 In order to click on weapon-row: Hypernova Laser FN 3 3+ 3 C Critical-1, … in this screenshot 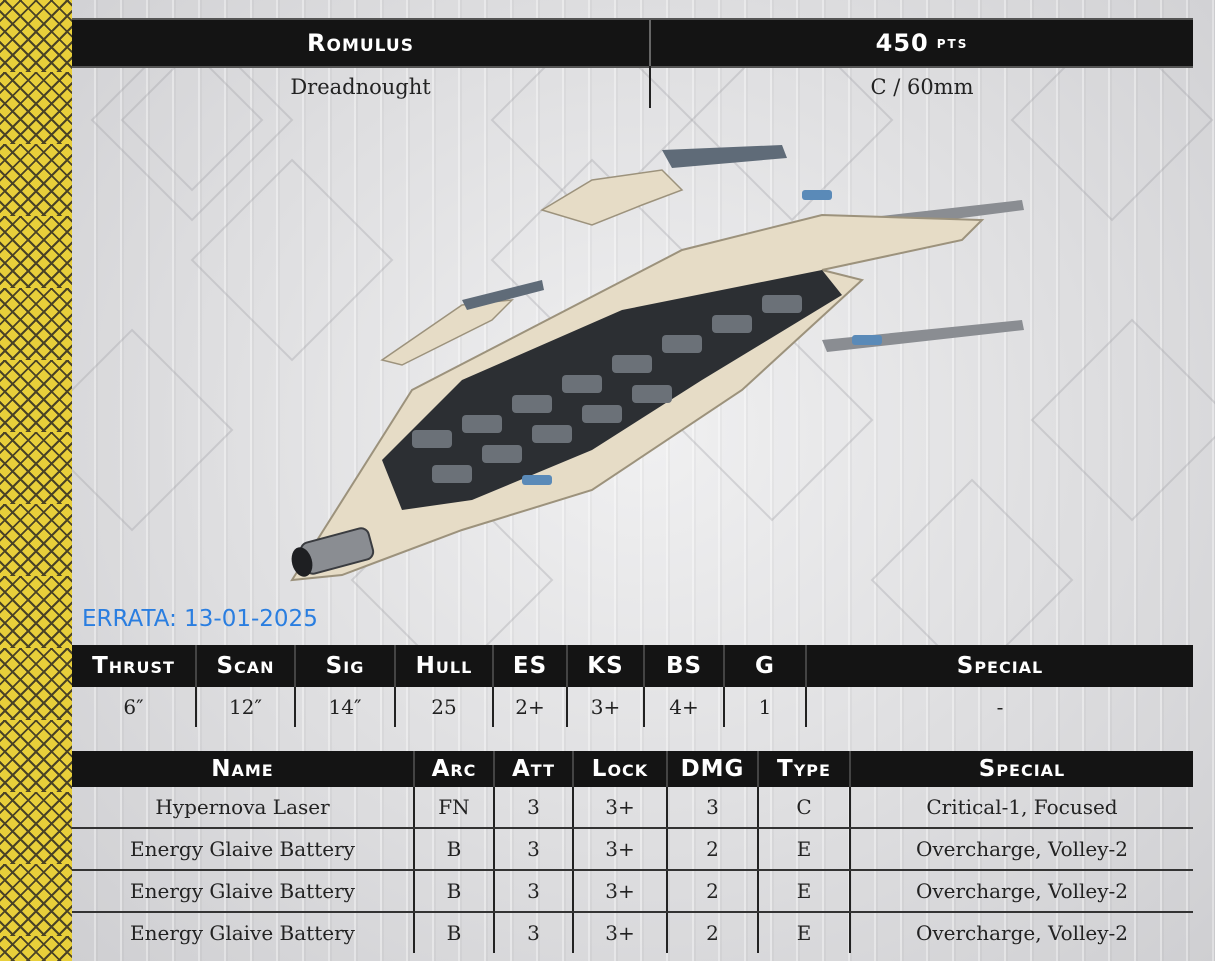, I will do `click(632, 808)`.